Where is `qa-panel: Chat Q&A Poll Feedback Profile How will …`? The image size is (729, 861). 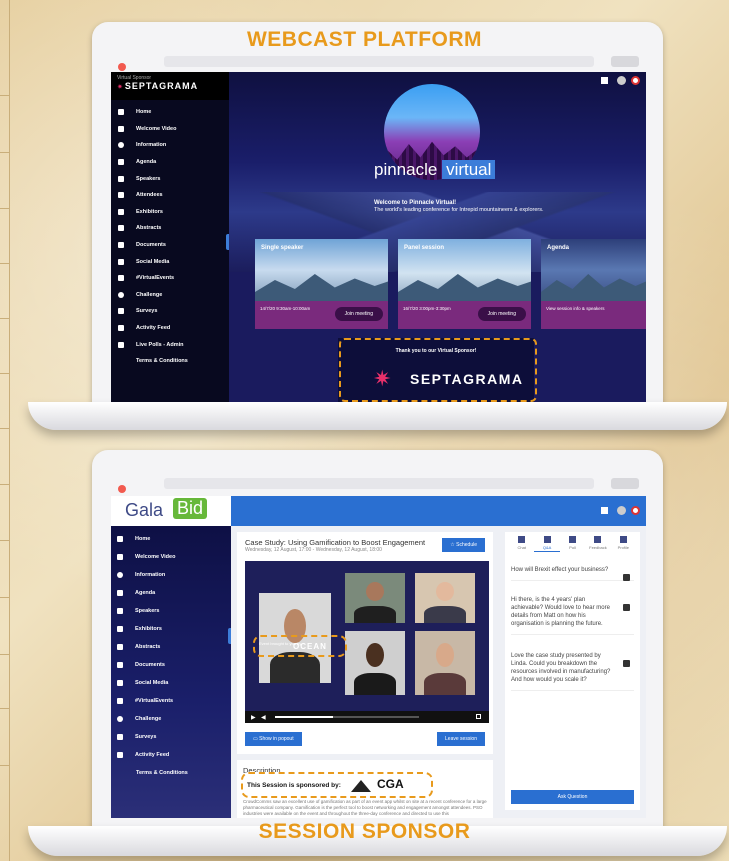
qa-panel: Chat Q&A Poll Feedback Profile How will … is located at coordinates (572, 671).